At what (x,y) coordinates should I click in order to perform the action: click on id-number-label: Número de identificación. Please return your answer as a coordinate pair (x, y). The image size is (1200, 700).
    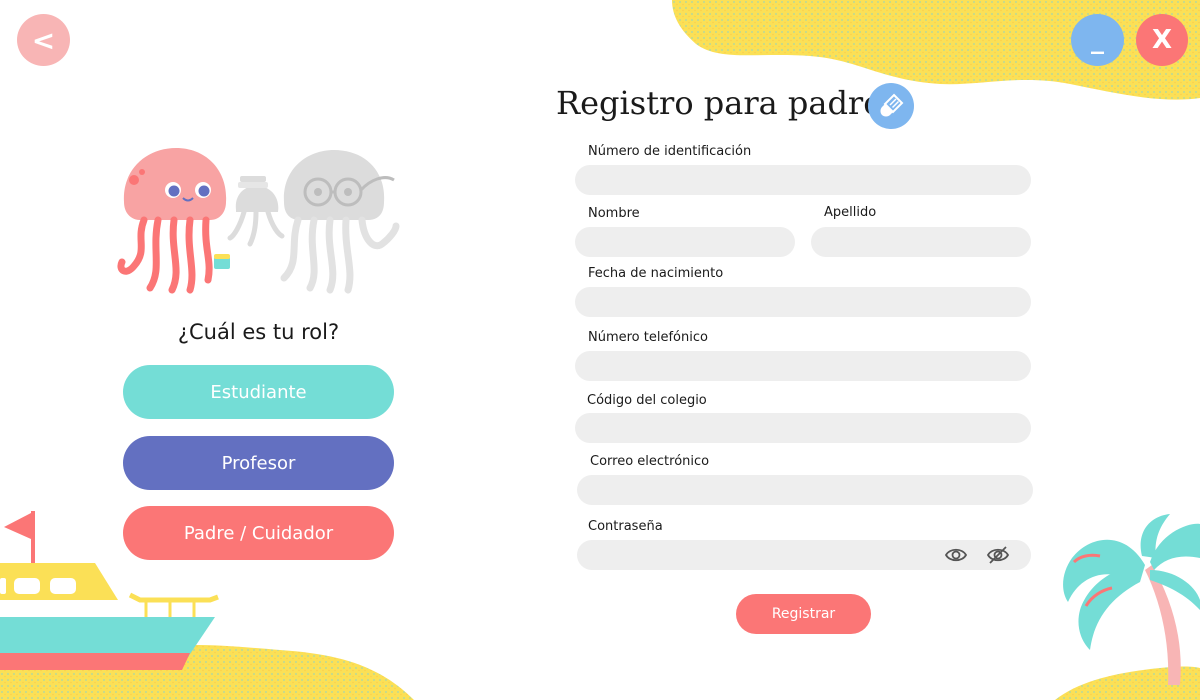
    Looking at the image, I should click on (670, 151).